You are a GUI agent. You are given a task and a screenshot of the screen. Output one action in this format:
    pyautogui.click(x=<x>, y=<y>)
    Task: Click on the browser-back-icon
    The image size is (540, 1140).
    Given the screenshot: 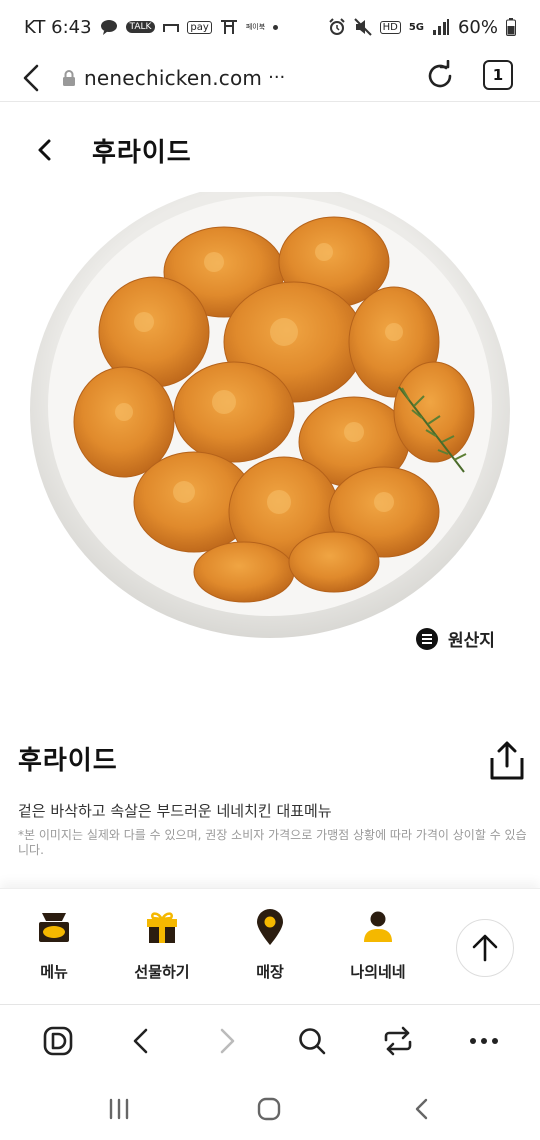 What is the action you would take?
    pyautogui.click(x=34, y=78)
    